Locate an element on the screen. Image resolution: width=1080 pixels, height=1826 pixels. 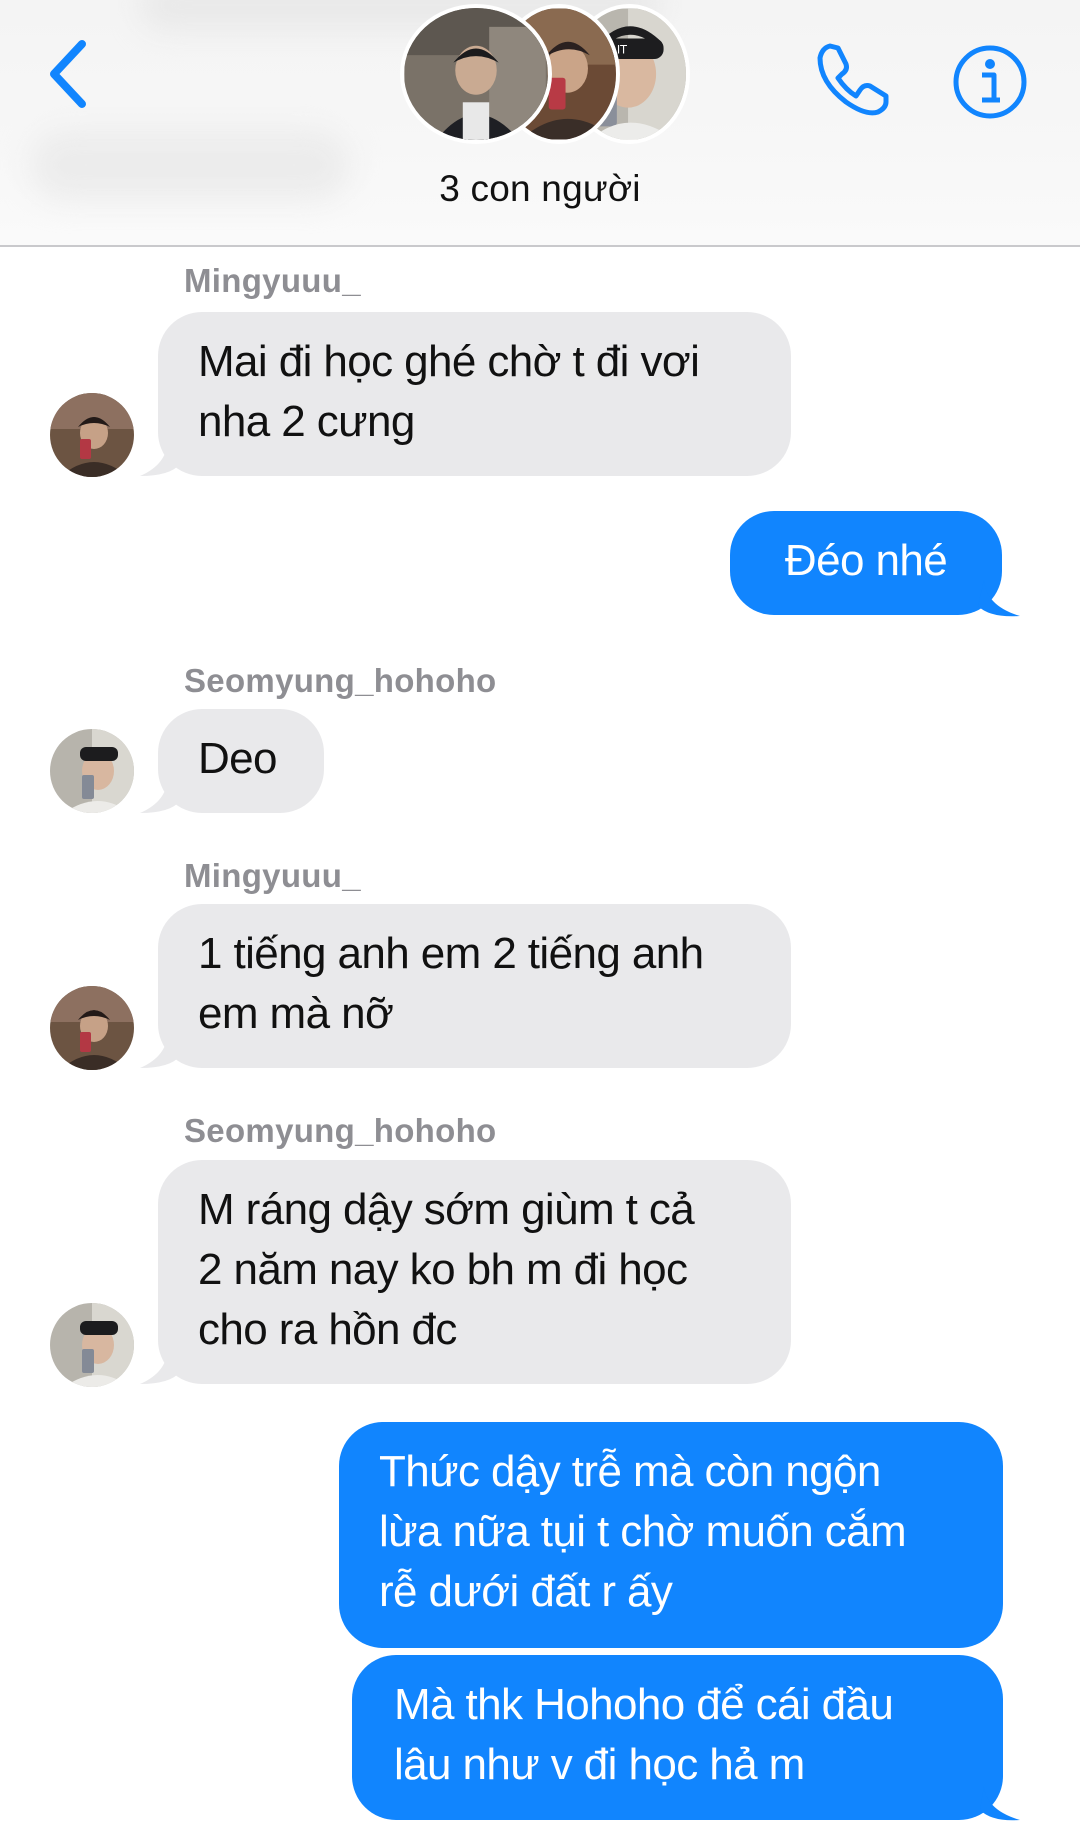
incoming-message-bubble: 1 tiếng anh em 2 tiếng anh em mà nỡ is located at coordinates (474, 986).